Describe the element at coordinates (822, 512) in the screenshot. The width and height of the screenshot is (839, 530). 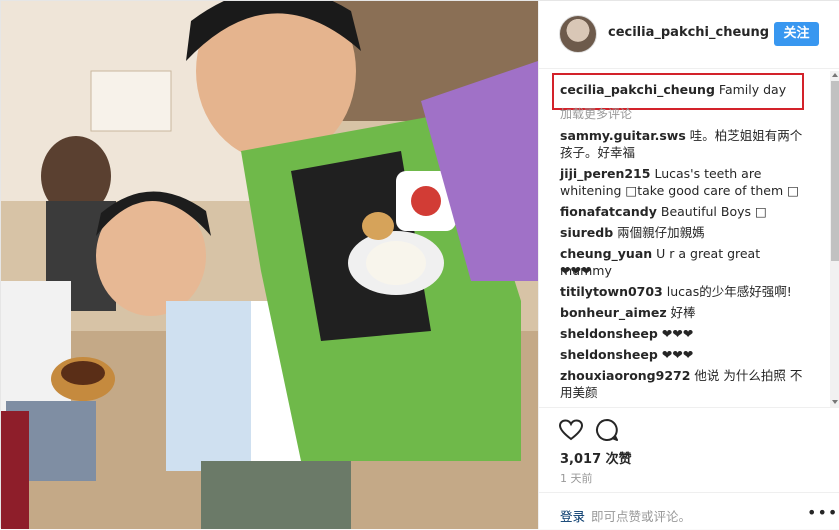
I see `more-options-icon: •••` at that location.